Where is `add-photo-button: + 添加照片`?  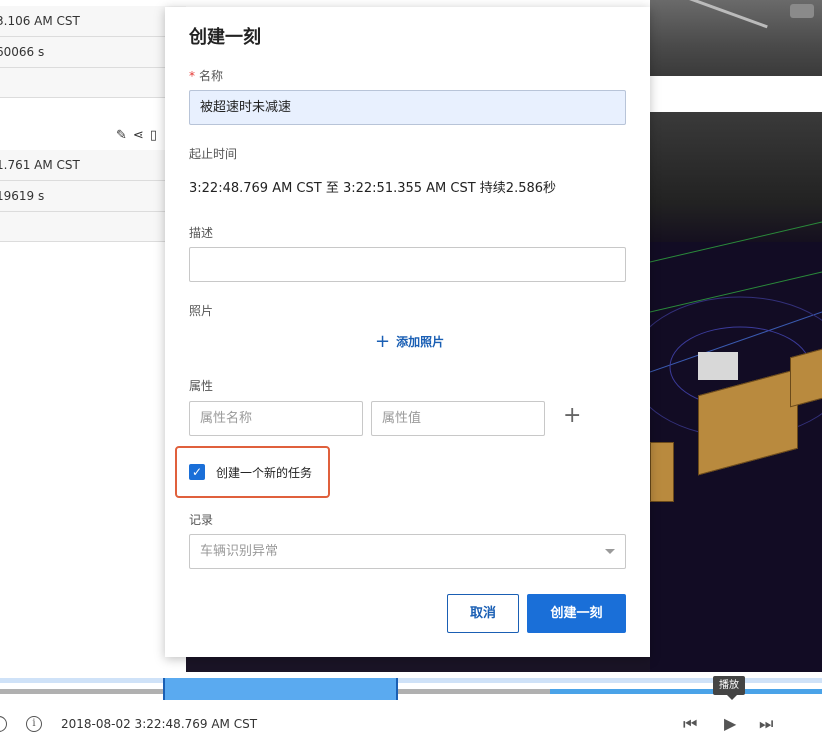 add-photo-button: + 添加照片 is located at coordinates (410, 341).